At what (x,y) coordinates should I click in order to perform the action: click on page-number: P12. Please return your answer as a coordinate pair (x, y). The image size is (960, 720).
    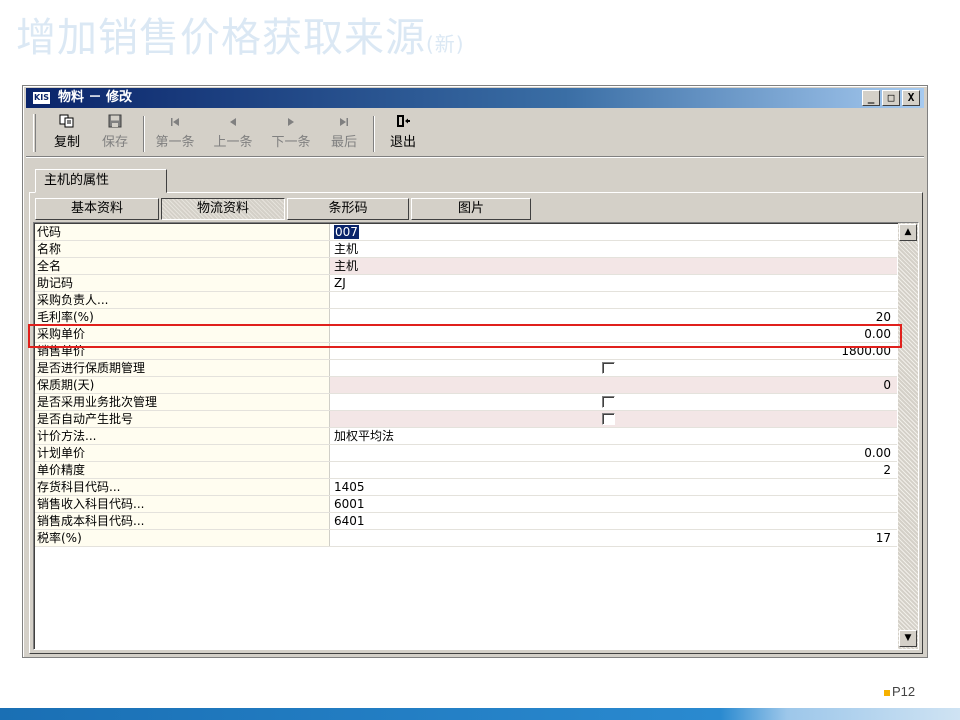
    Looking at the image, I should click on (899, 691).